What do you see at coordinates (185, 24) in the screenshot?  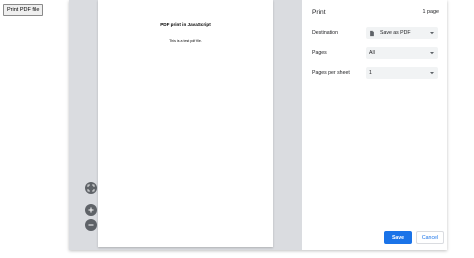 I see `document-heading: PDF print in JavaScript` at bounding box center [185, 24].